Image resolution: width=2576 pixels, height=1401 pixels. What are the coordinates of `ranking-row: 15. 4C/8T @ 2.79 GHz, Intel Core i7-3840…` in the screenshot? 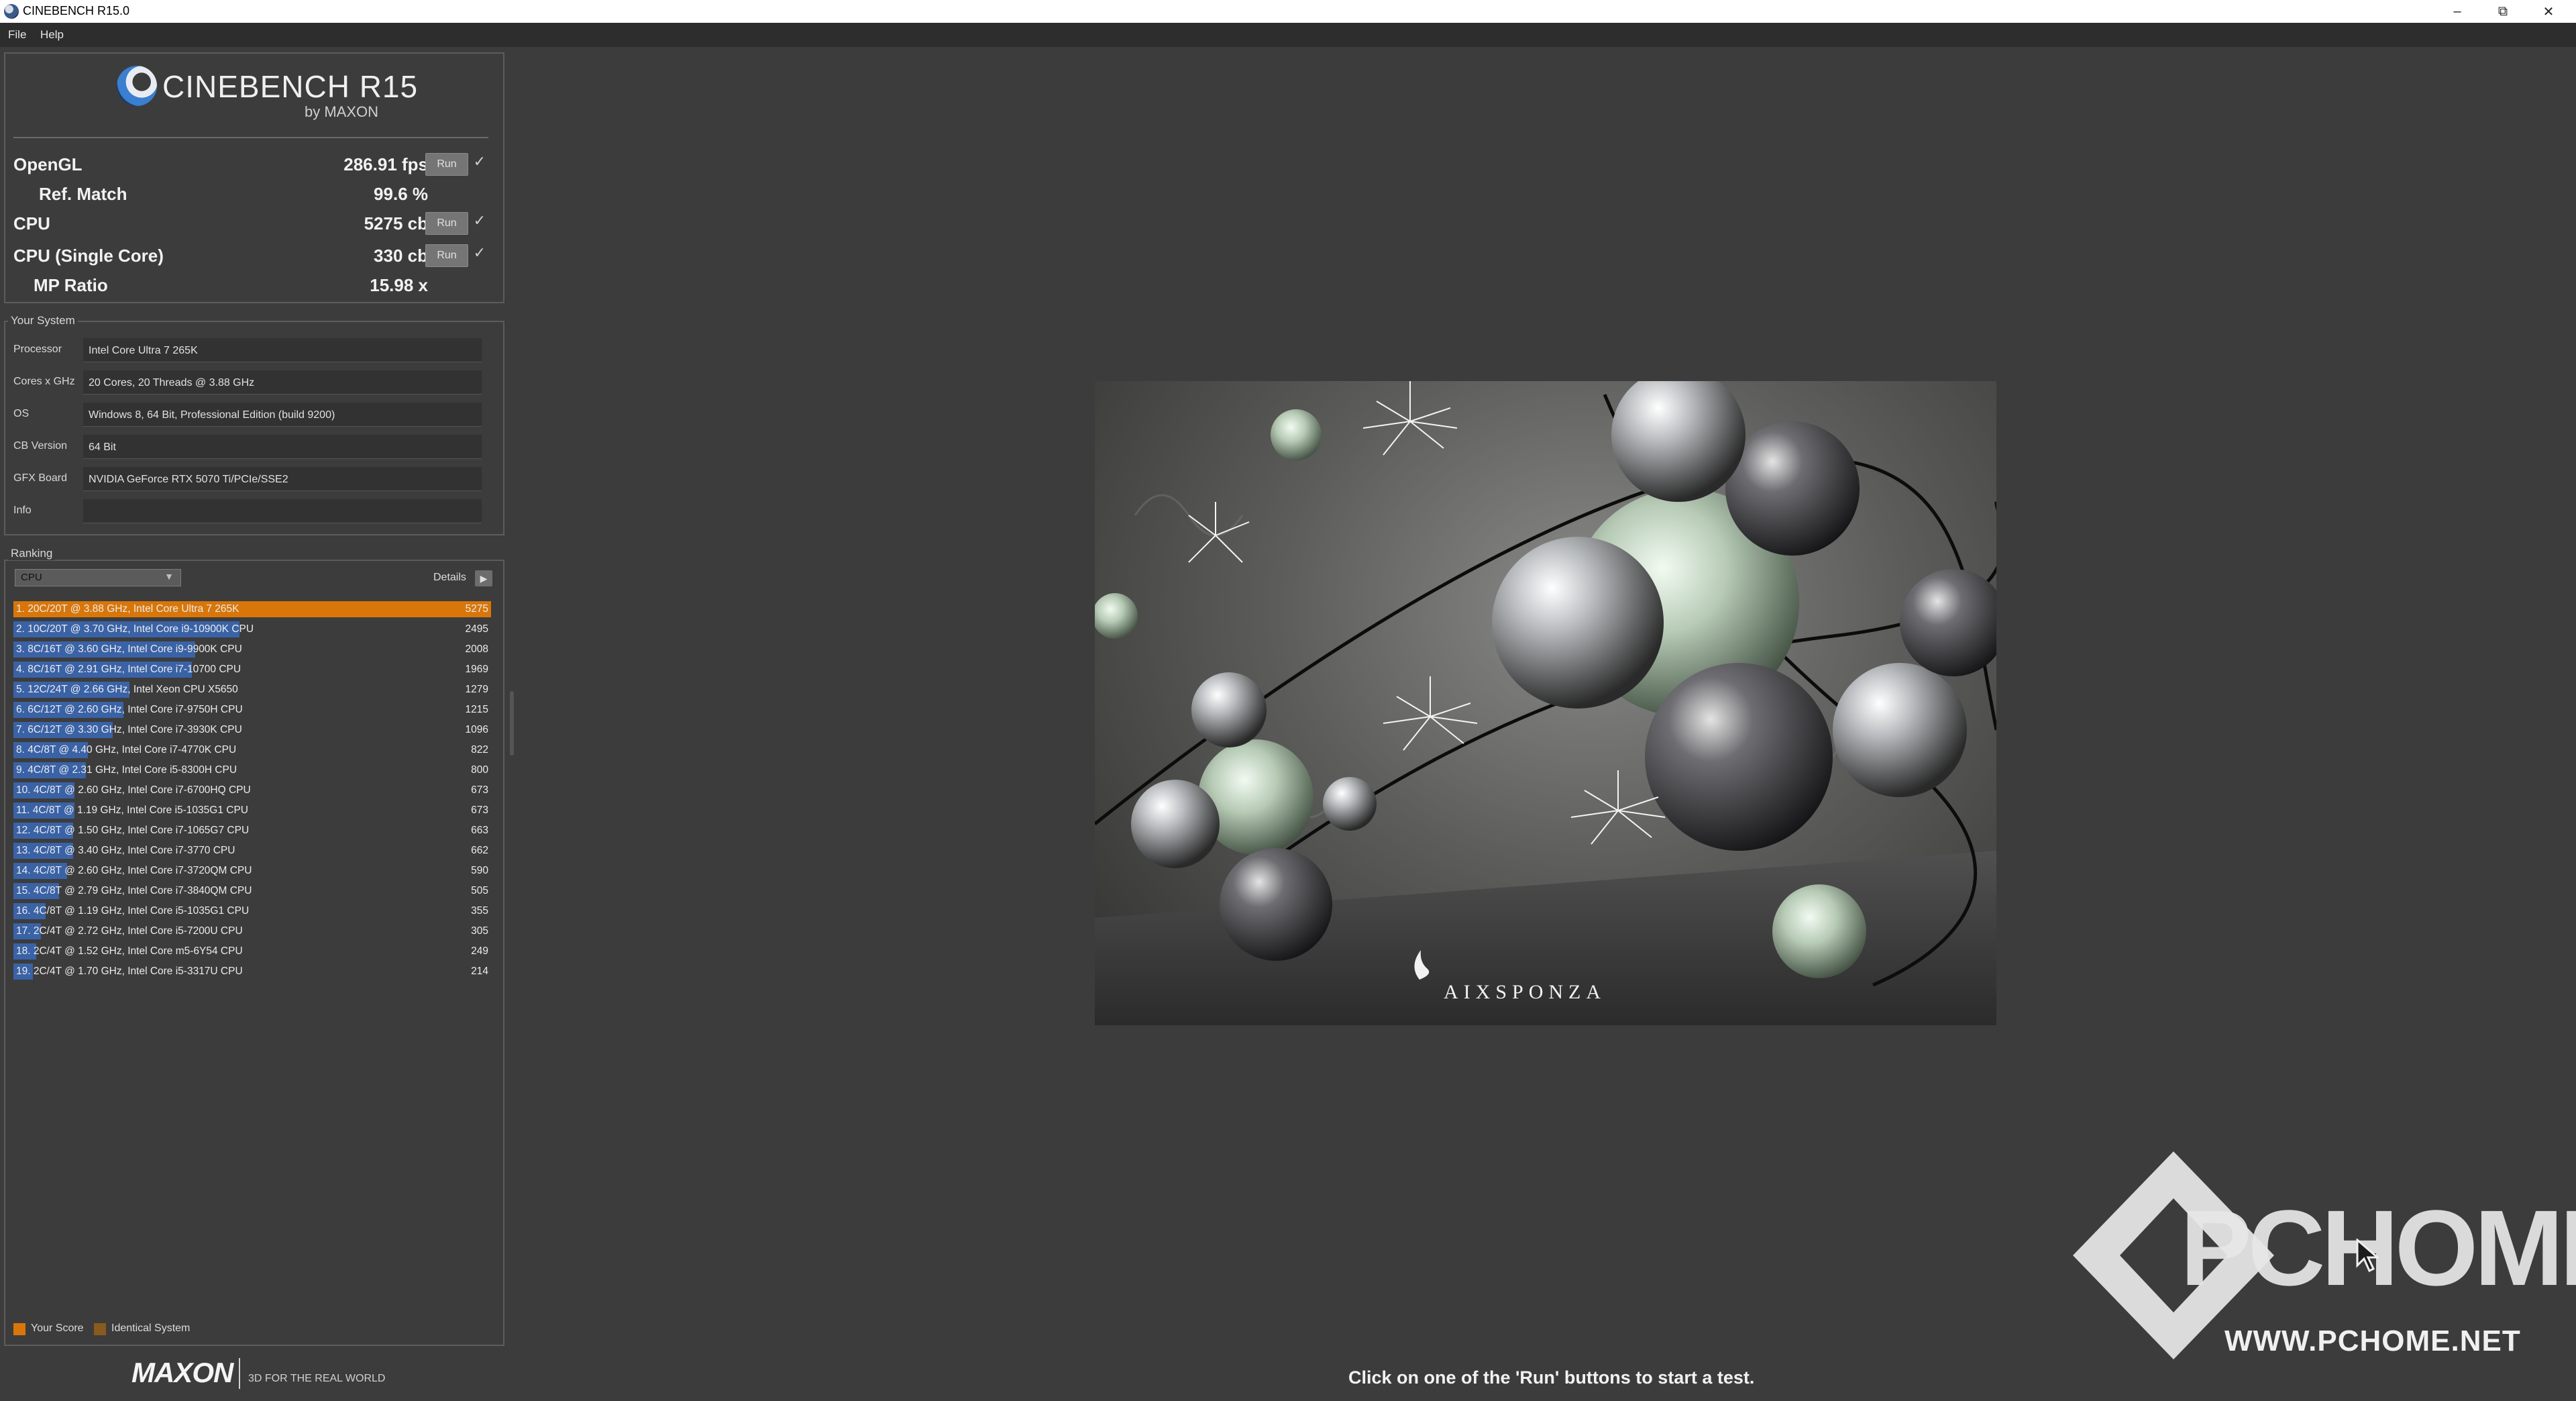 It's located at (252, 891).